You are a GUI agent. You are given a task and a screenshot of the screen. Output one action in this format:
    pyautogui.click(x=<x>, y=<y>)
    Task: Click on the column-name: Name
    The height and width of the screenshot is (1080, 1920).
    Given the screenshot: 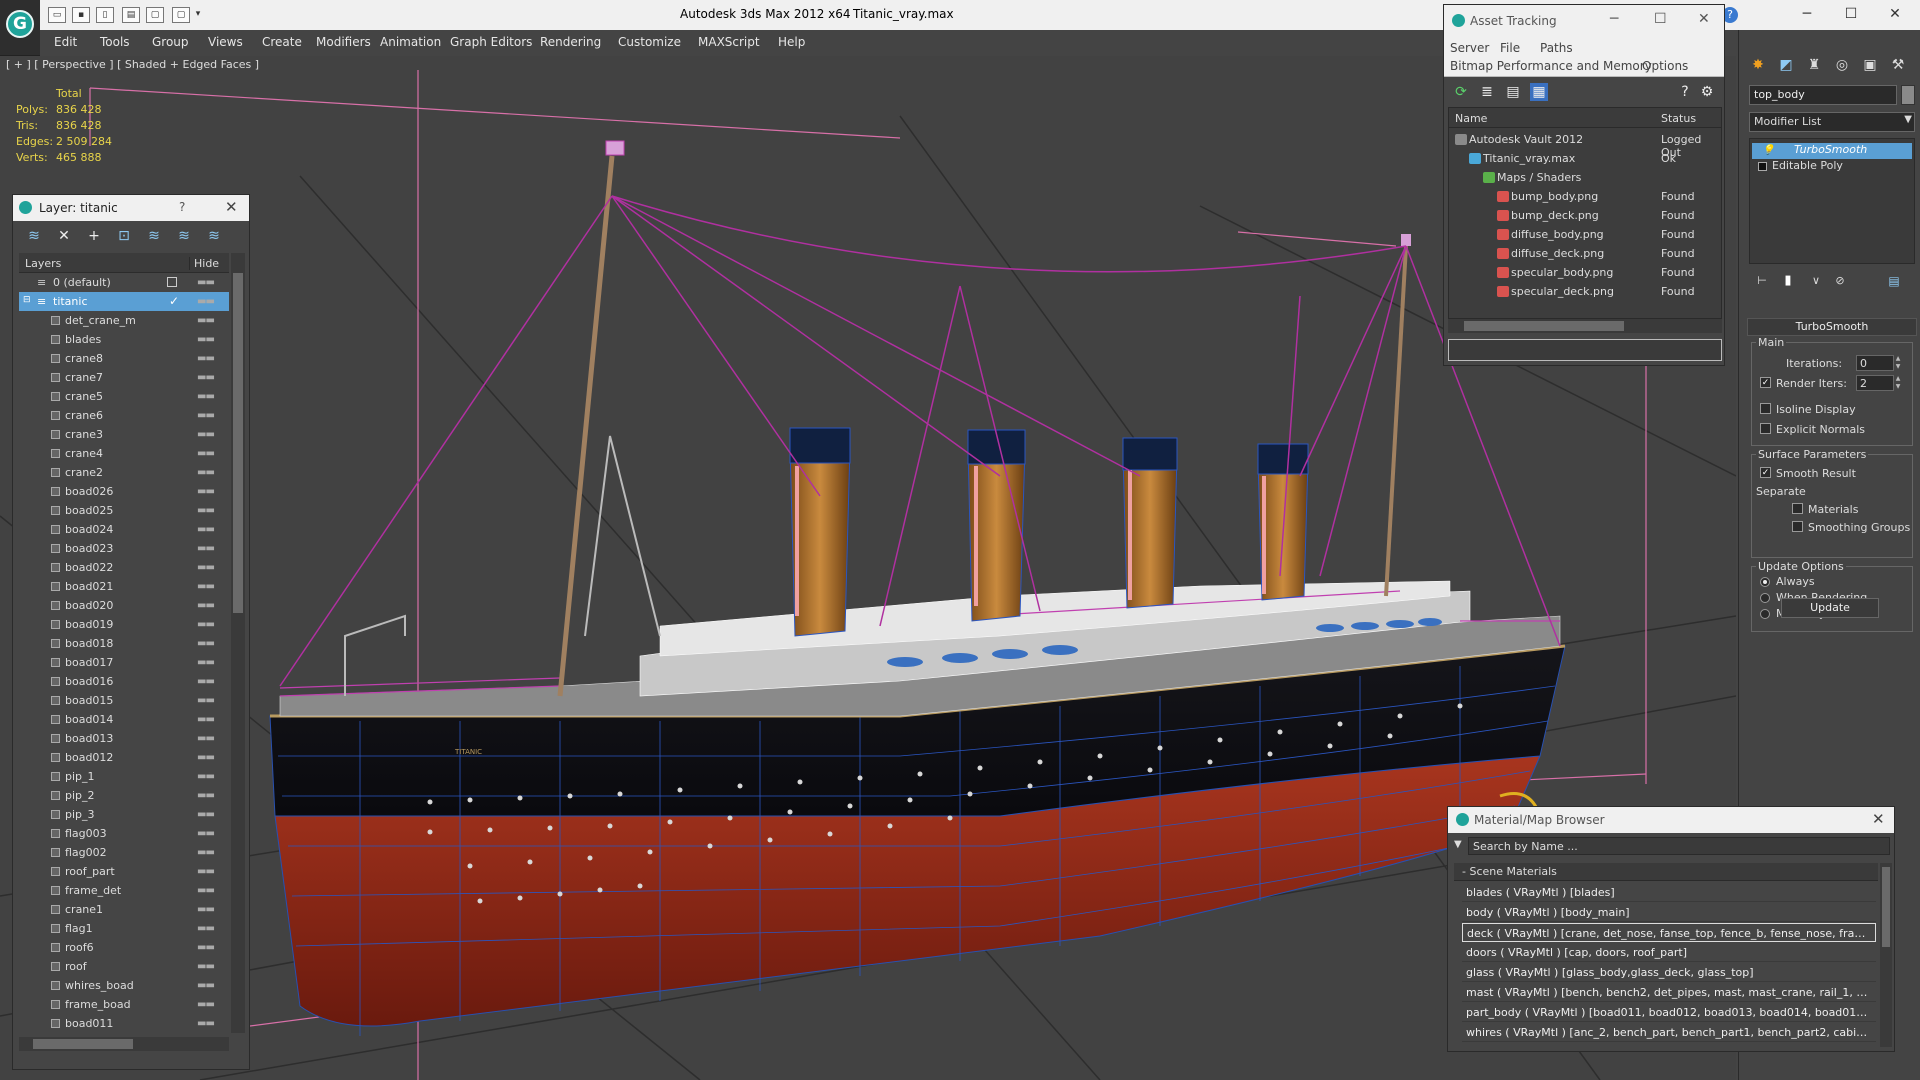 What is the action you would take?
    pyautogui.click(x=1471, y=118)
    